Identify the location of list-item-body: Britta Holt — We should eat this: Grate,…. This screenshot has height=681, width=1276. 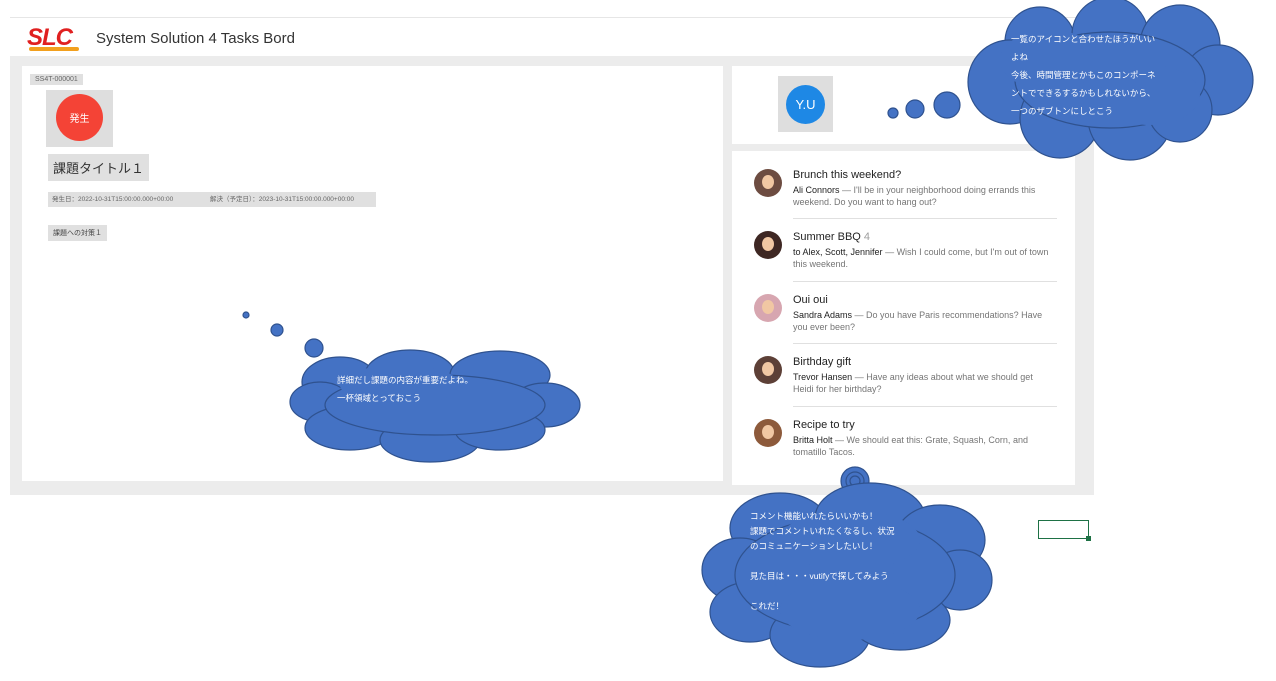
(910, 446).